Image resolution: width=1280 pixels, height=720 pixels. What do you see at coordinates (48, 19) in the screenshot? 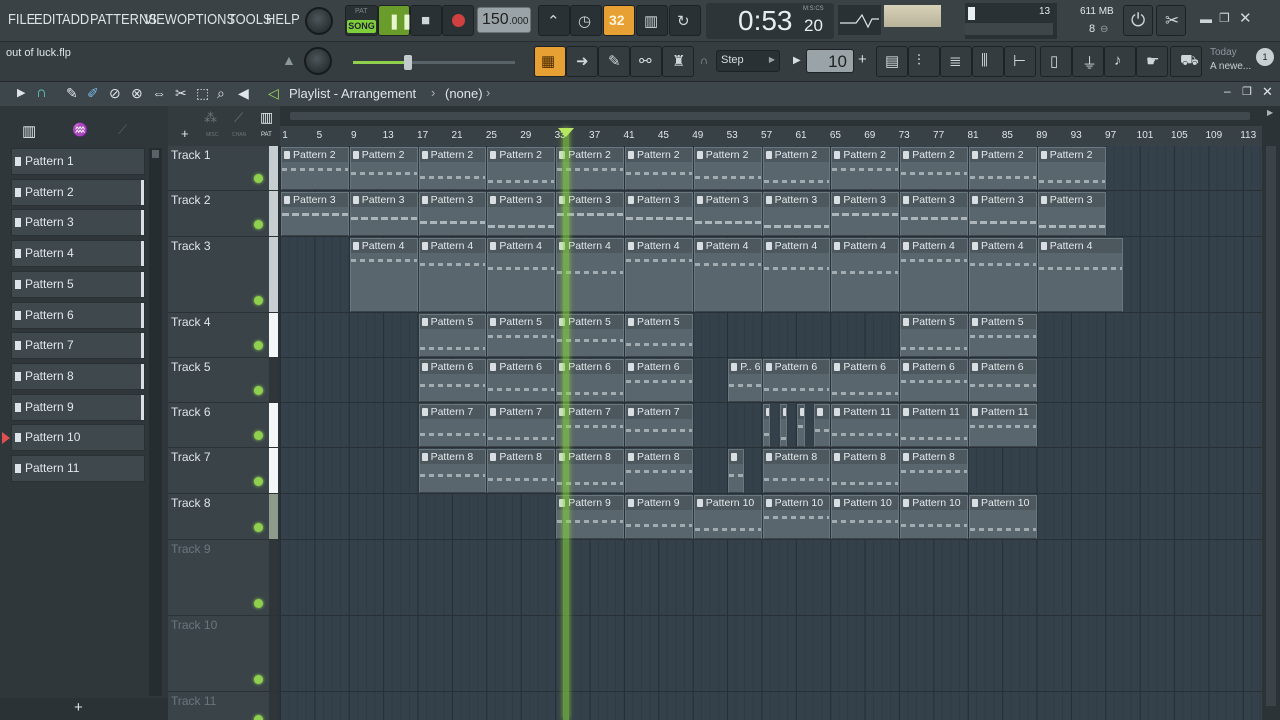
I see `menu-edit: EDIT` at bounding box center [48, 19].